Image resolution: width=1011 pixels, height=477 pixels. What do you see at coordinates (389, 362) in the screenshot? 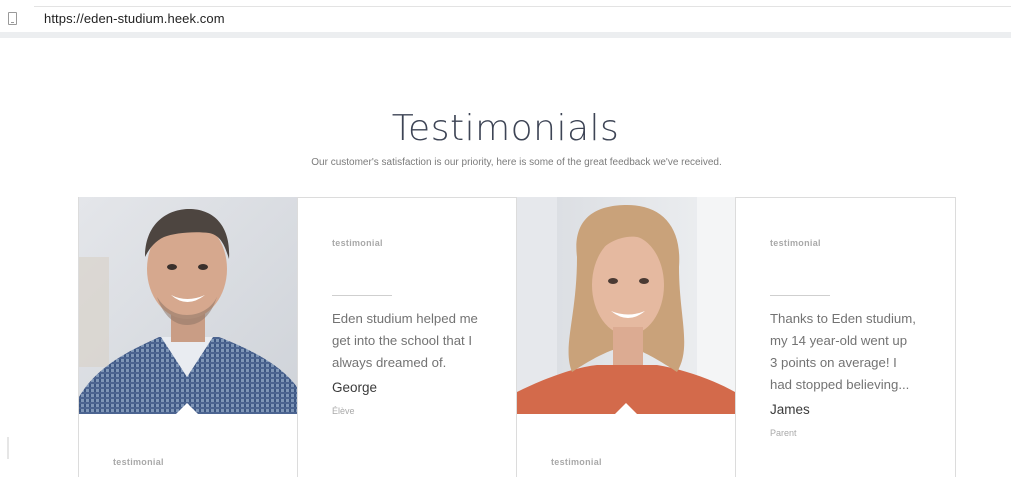
I see `quote-line: always dreamed of.` at bounding box center [389, 362].